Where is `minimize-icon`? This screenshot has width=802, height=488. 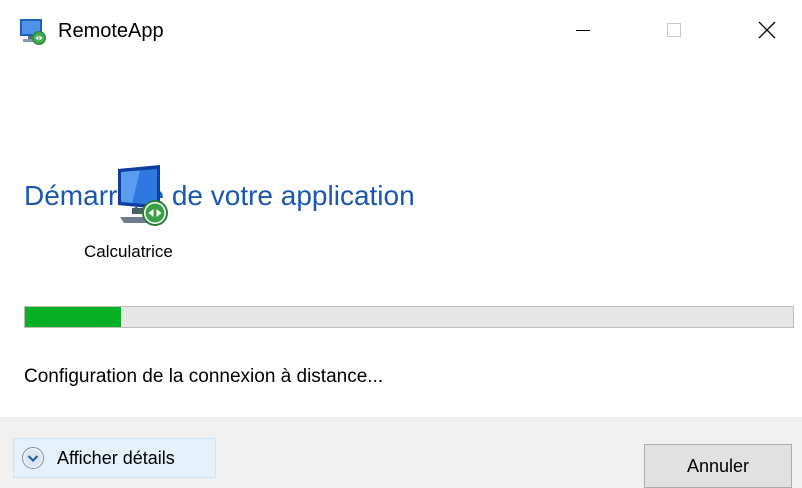 minimize-icon is located at coordinates (583, 30).